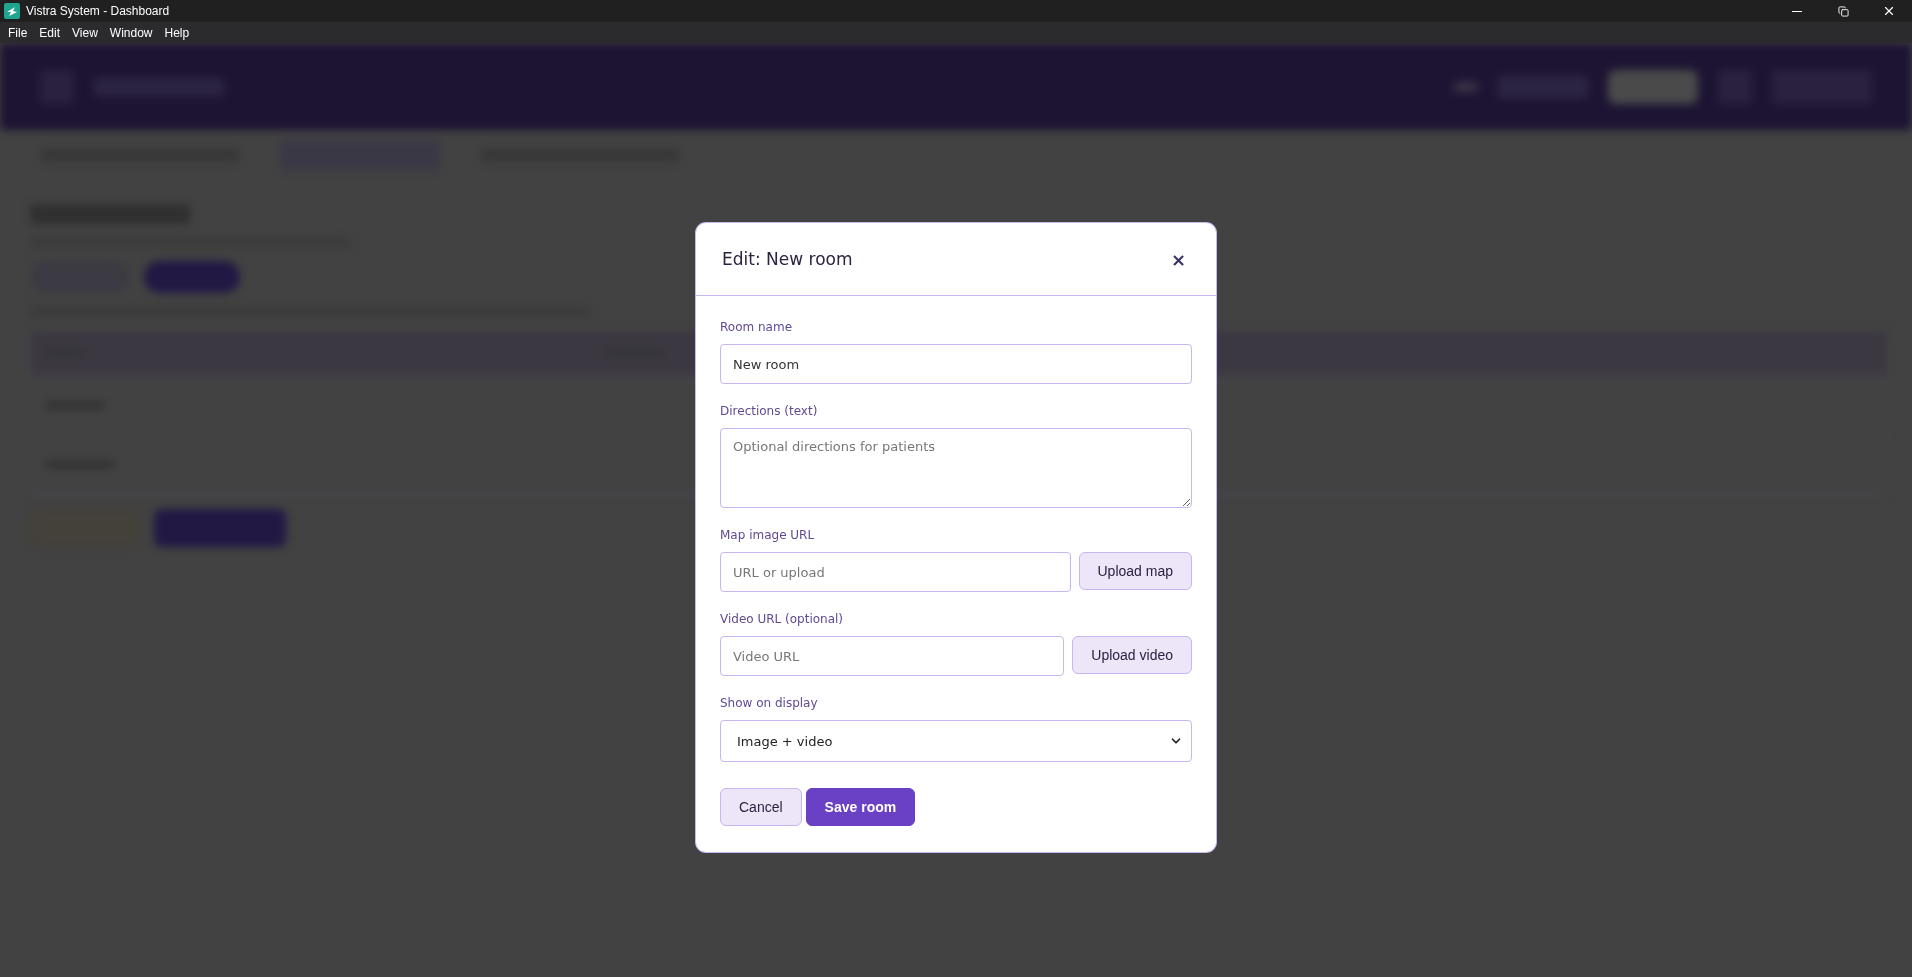 The height and width of the screenshot is (977, 1912). I want to click on save-button: Save room, so click(860, 807).